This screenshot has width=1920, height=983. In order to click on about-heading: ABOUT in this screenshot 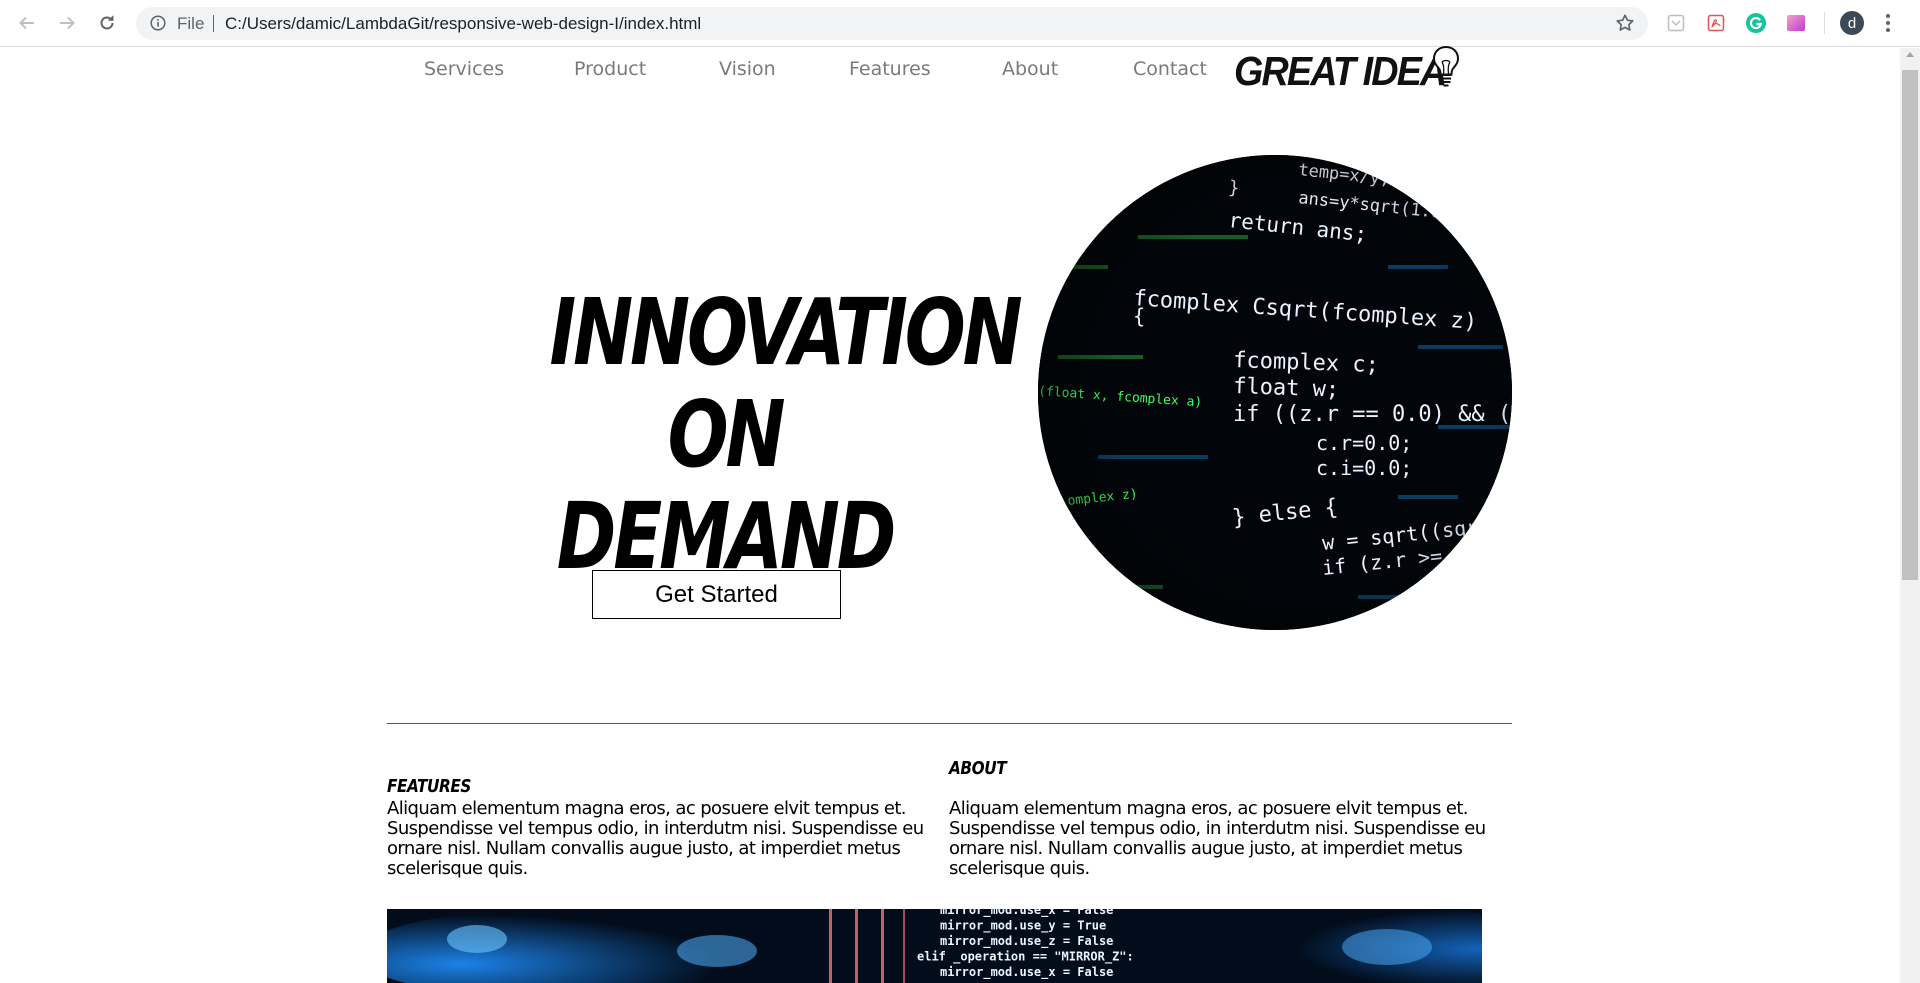, I will do `click(978, 768)`.